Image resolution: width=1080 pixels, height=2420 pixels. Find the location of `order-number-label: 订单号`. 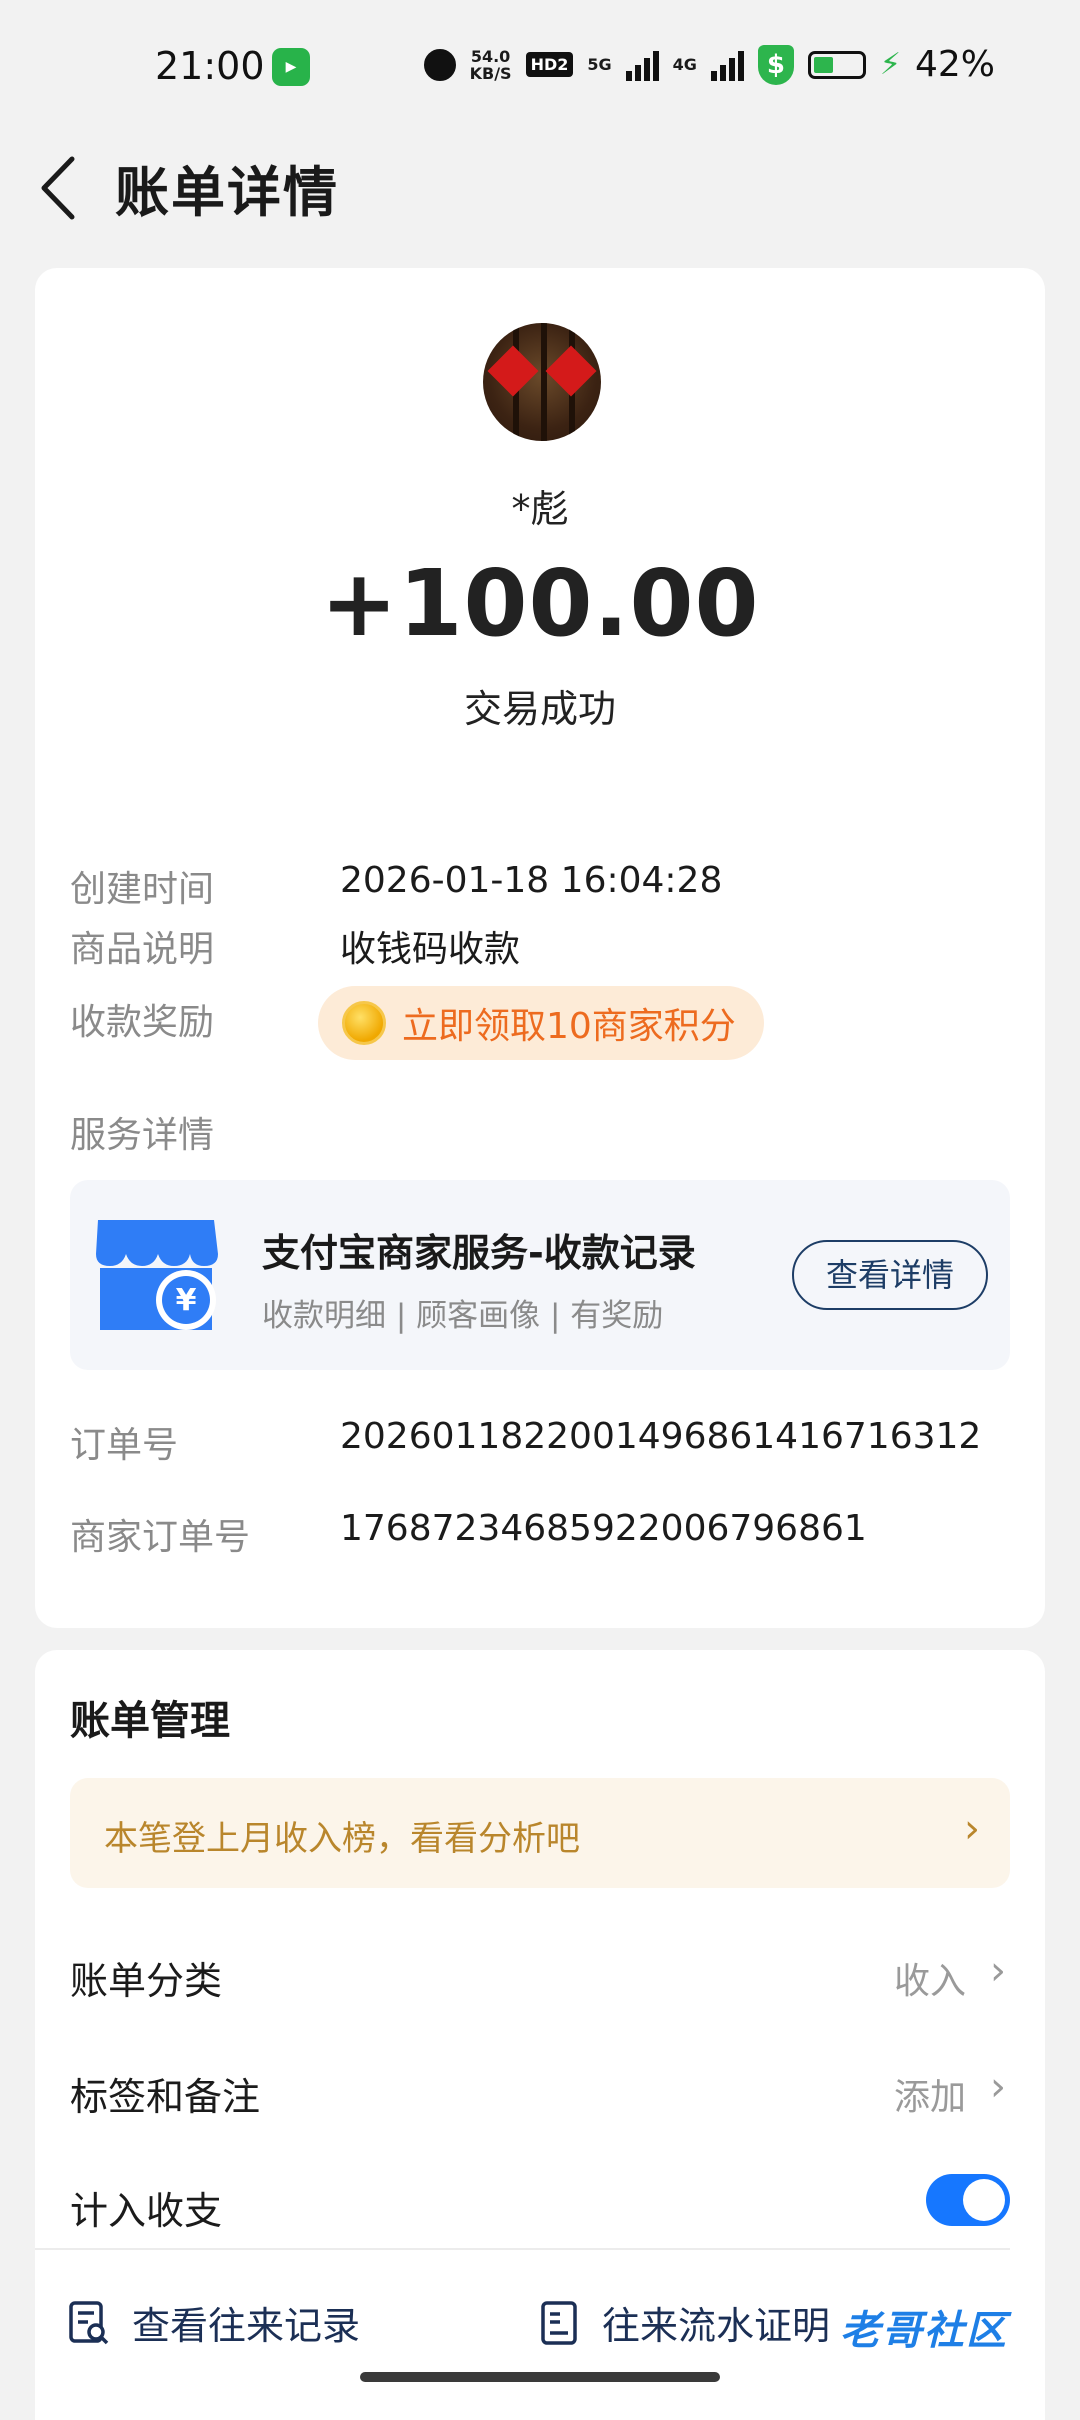

order-number-label: 订单号 is located at coordinates (124, 1445).